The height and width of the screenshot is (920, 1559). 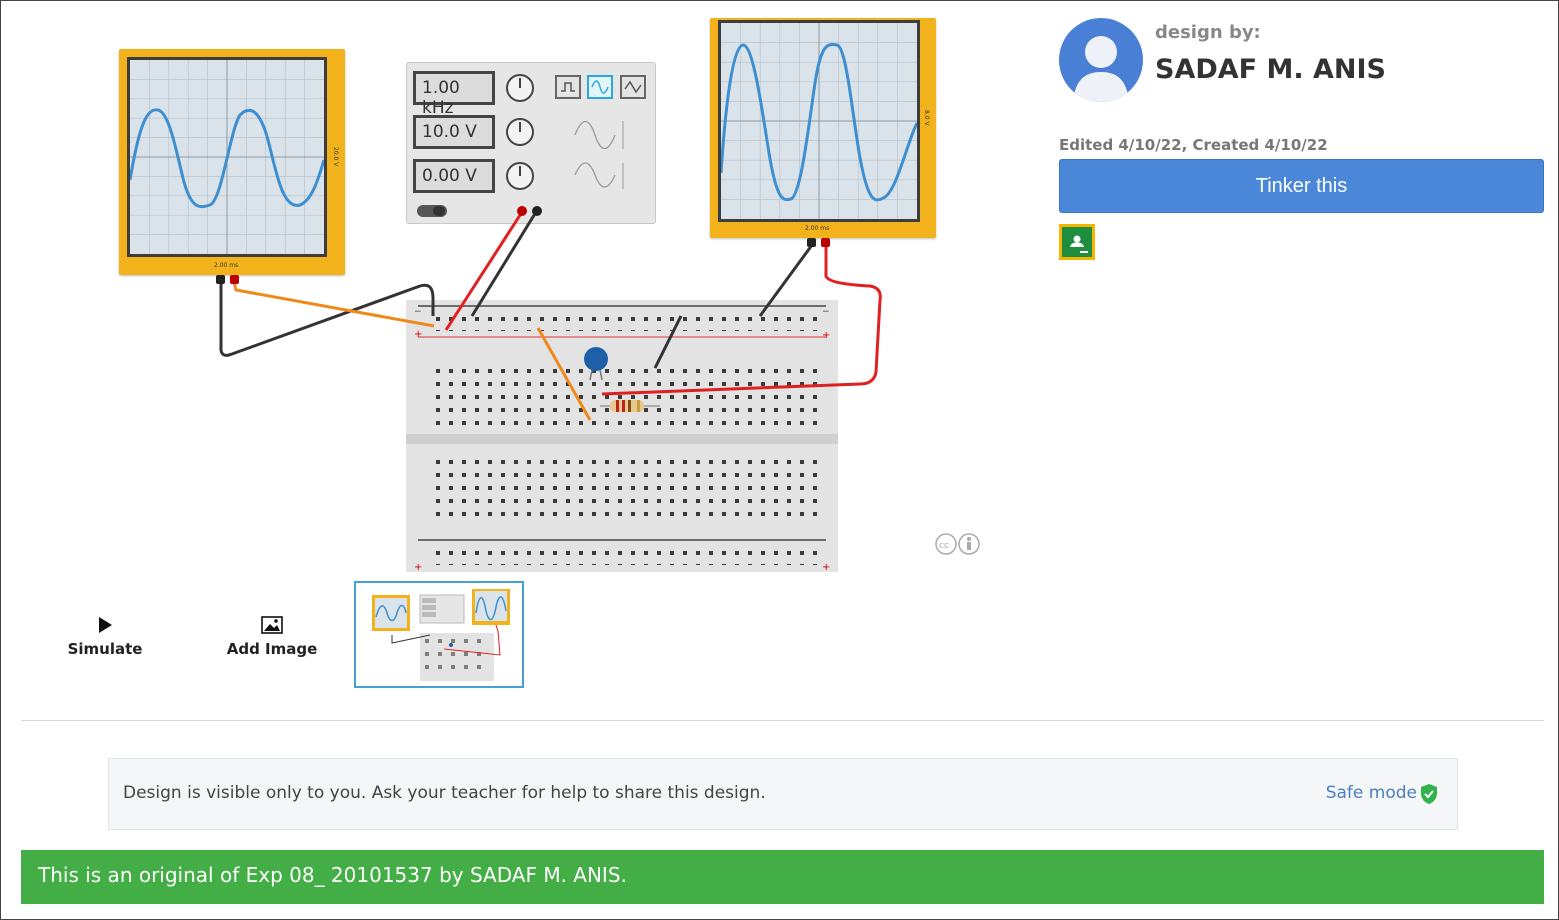 I want to click on user-avatar-icon, so click(x=1101, y=60).